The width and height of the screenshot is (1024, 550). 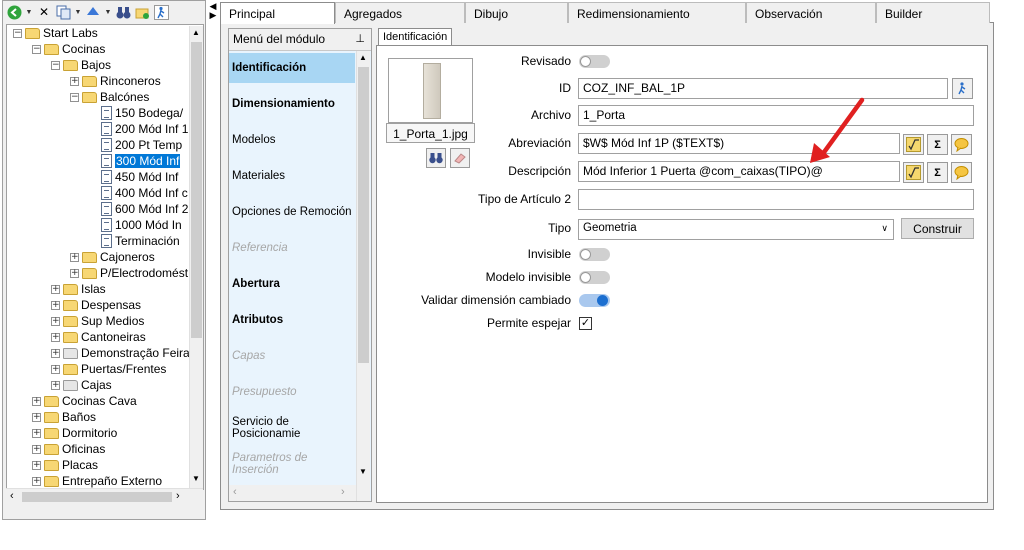 I want to click on tree-item: 150 Bodega/, so click(x=136, y=113).